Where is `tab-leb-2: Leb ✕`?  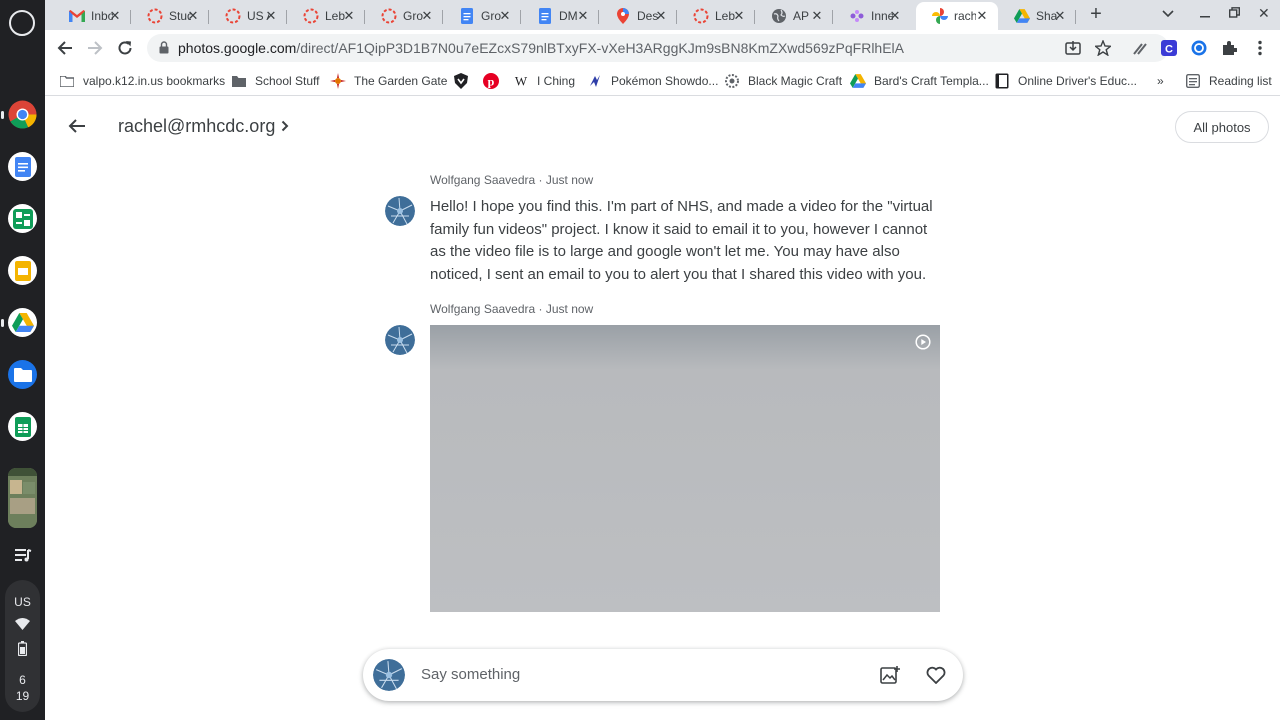
tab-leb-2: Leb ✕ is located at coordinates (716, 16).